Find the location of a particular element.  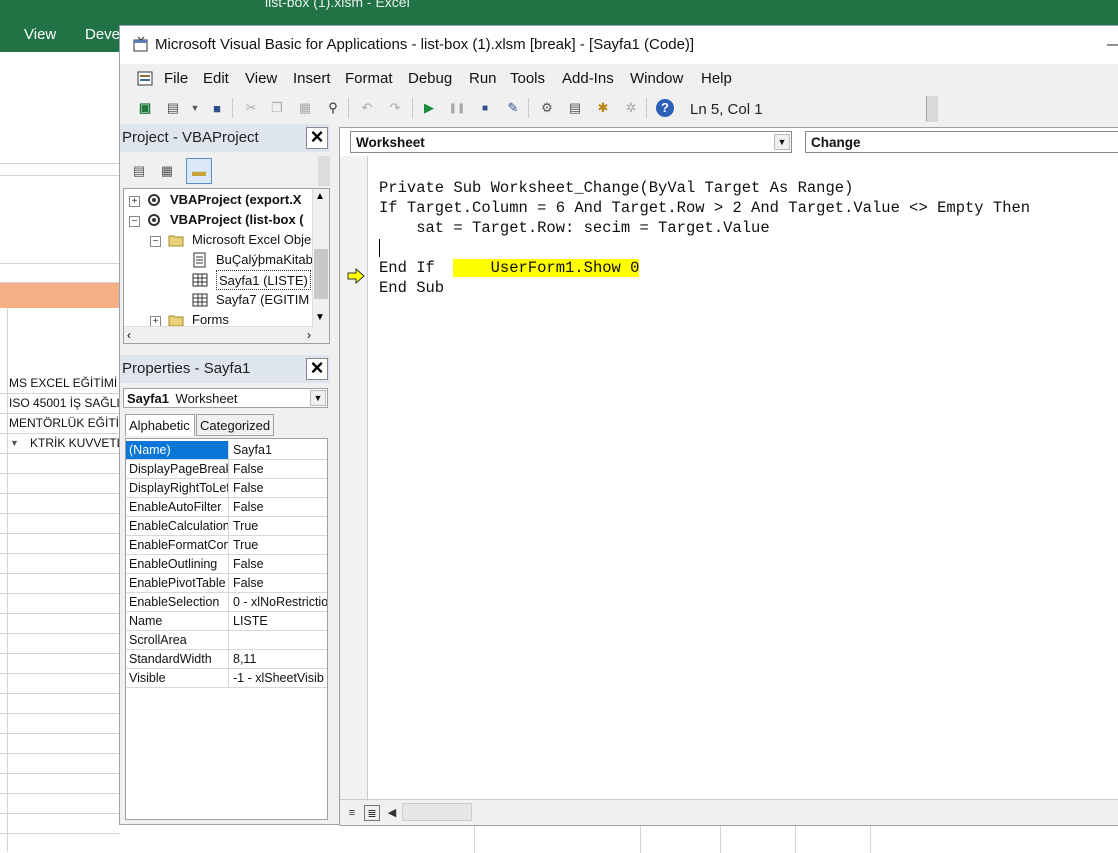

save-icon: ■ is located at coordinates (217, 108).